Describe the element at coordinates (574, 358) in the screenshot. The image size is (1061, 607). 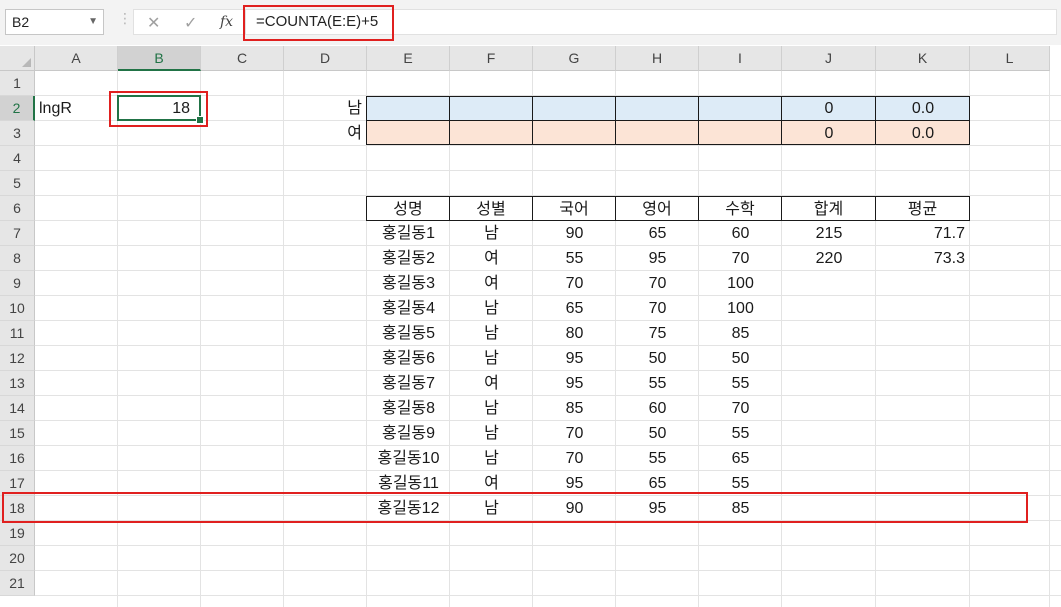
I see `table-cell: 95` at that location.